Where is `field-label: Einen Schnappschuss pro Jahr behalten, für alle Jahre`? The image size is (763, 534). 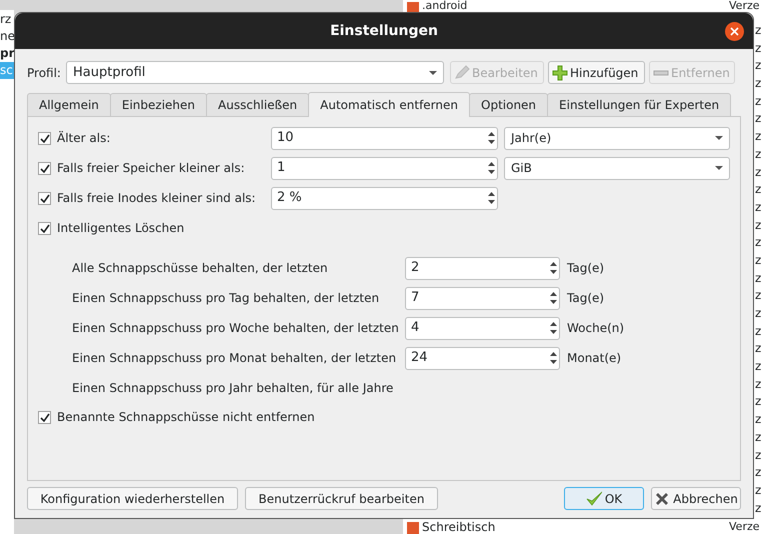
field-label: Einen Schnappschuss pro Jahr behalten, für alle Jahre is located at coordinates (233, 388).